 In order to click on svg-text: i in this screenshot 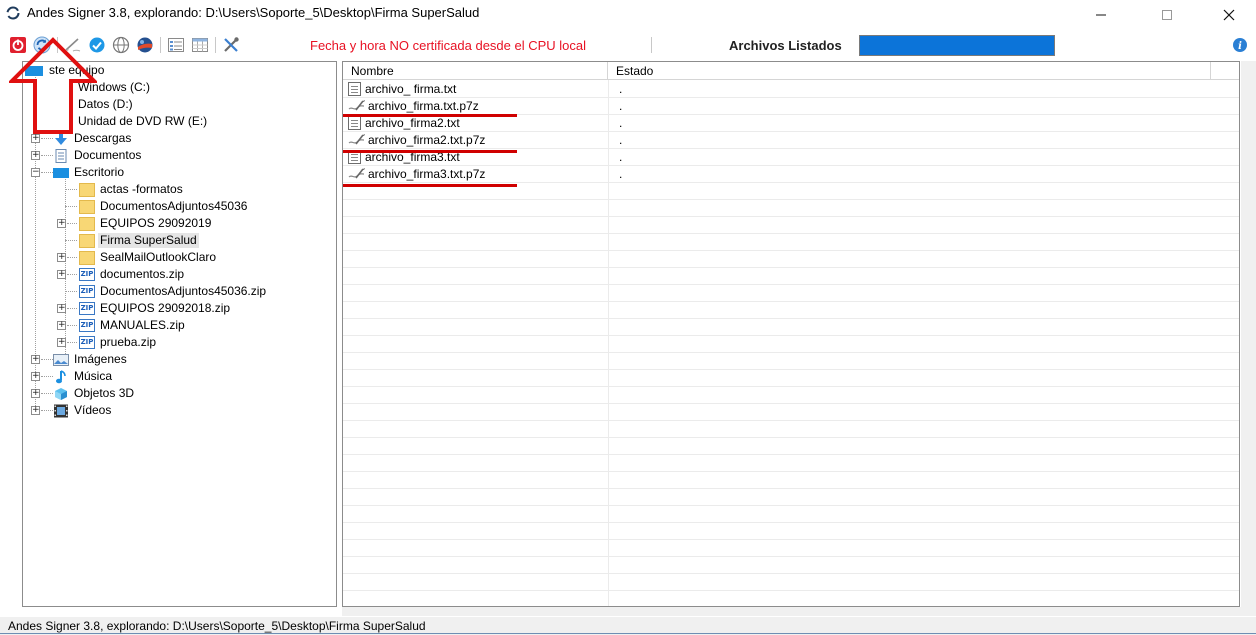, I will do `click(1240, 46)`.